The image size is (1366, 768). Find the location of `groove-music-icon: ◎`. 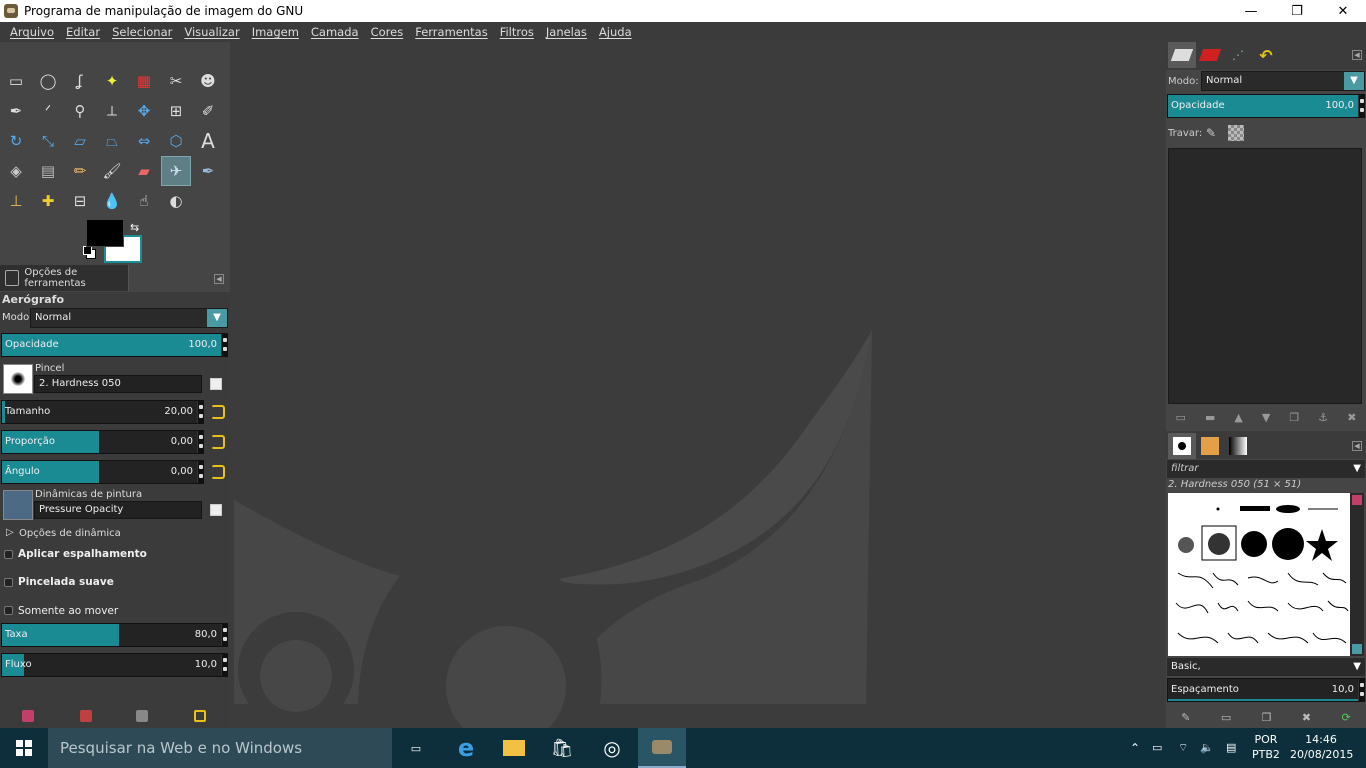

groove-music-icon: ◎ is located at coordinates (612, 748).